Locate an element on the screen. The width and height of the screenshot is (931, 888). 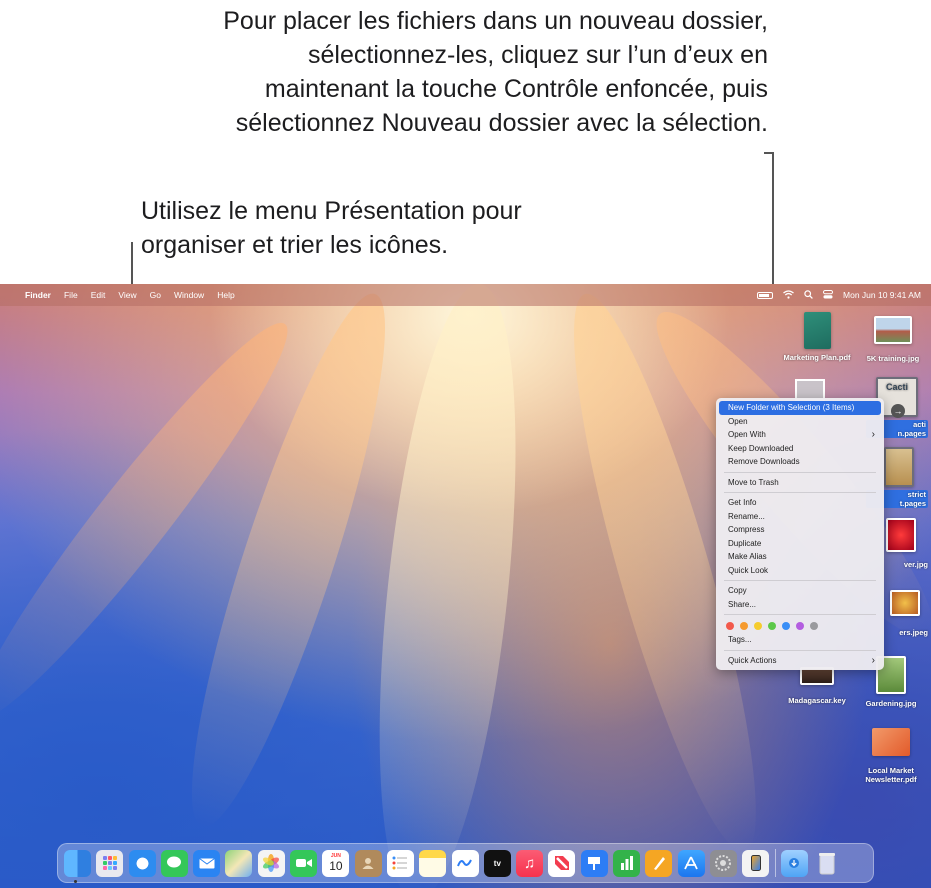
dock-calendar-icon: JUN 10 is located at coordinates (336, 863).